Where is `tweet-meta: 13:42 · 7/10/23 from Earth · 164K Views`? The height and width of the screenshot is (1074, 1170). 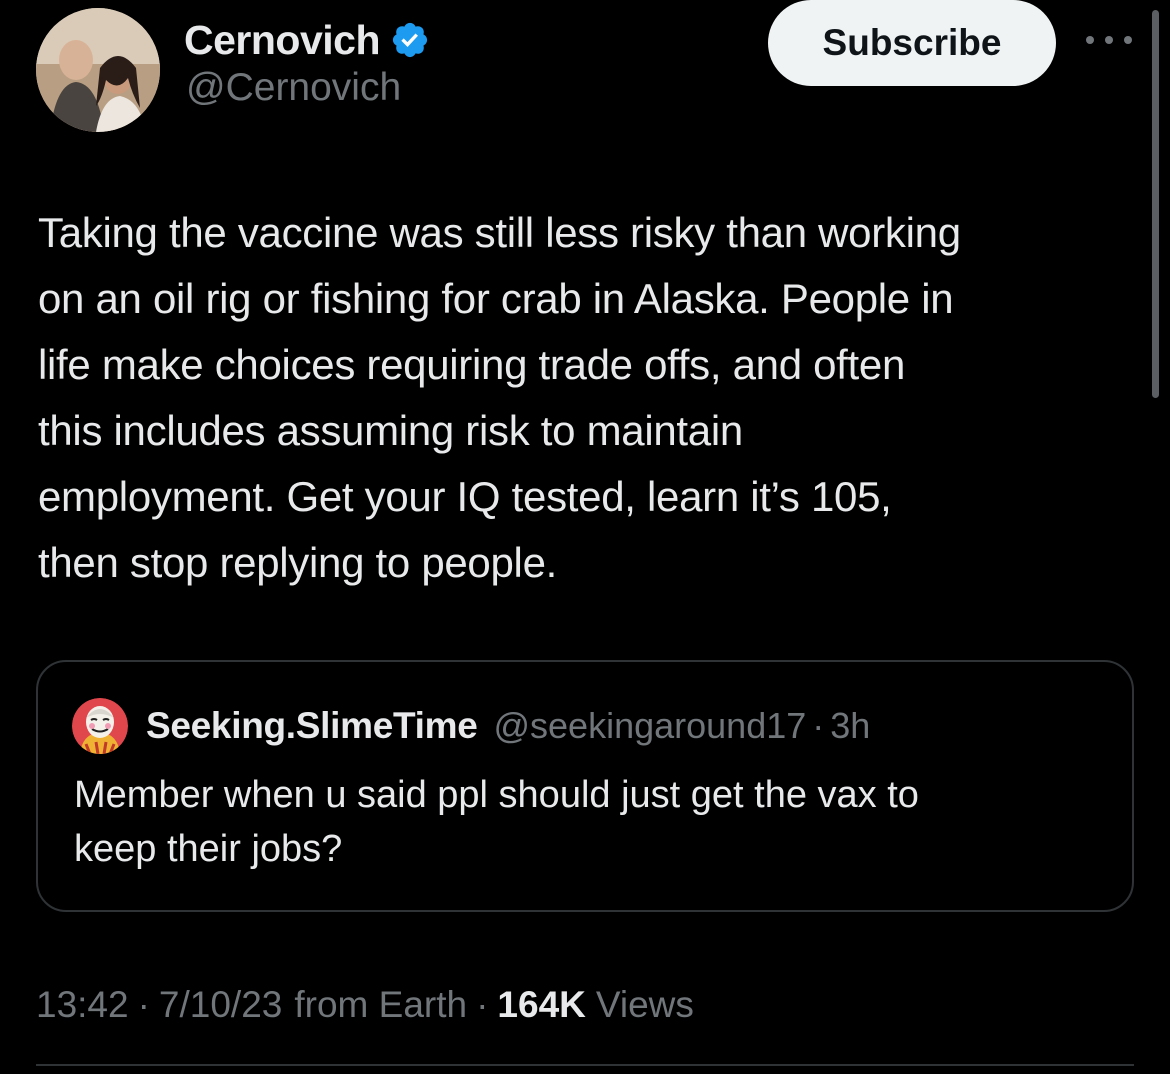 tweet-meta: 13:42 · 7/10/23 from Earth · 164K Views is located at coordinates (365, 1005).